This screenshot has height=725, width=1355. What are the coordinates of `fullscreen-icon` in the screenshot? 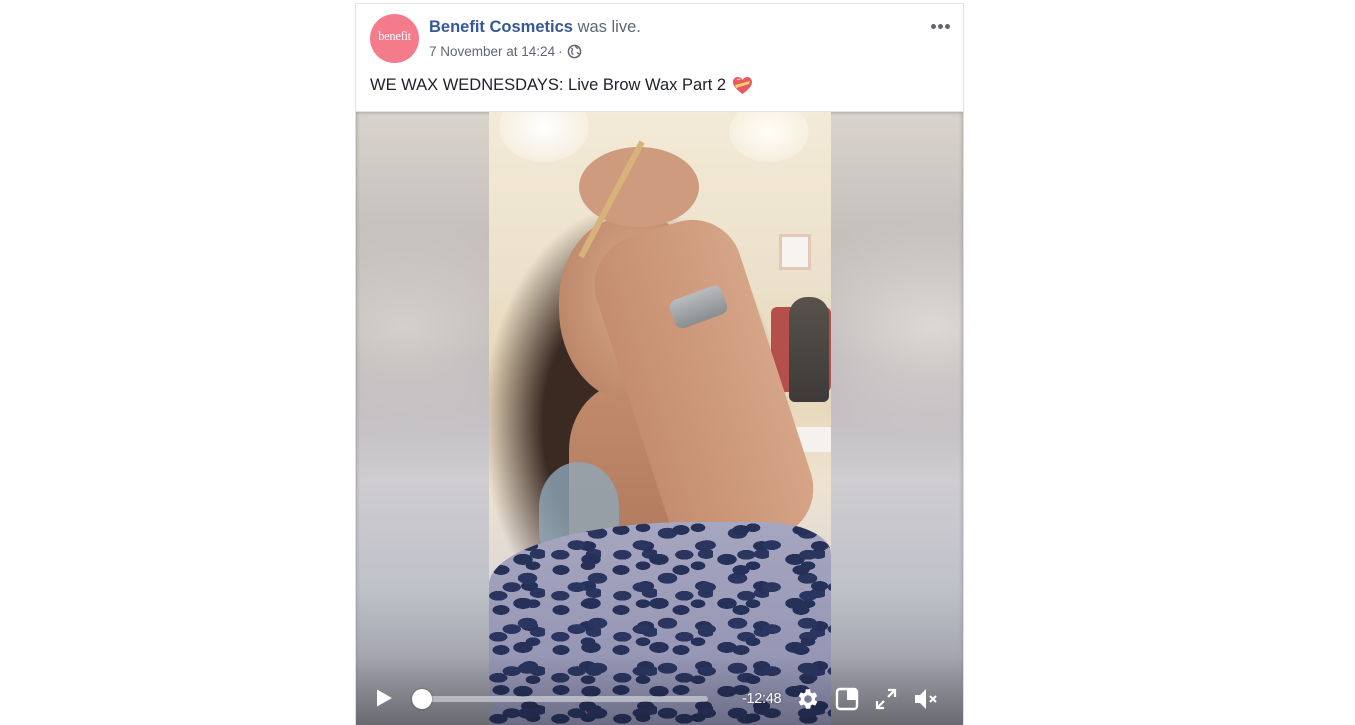 It's located at (886, 699).